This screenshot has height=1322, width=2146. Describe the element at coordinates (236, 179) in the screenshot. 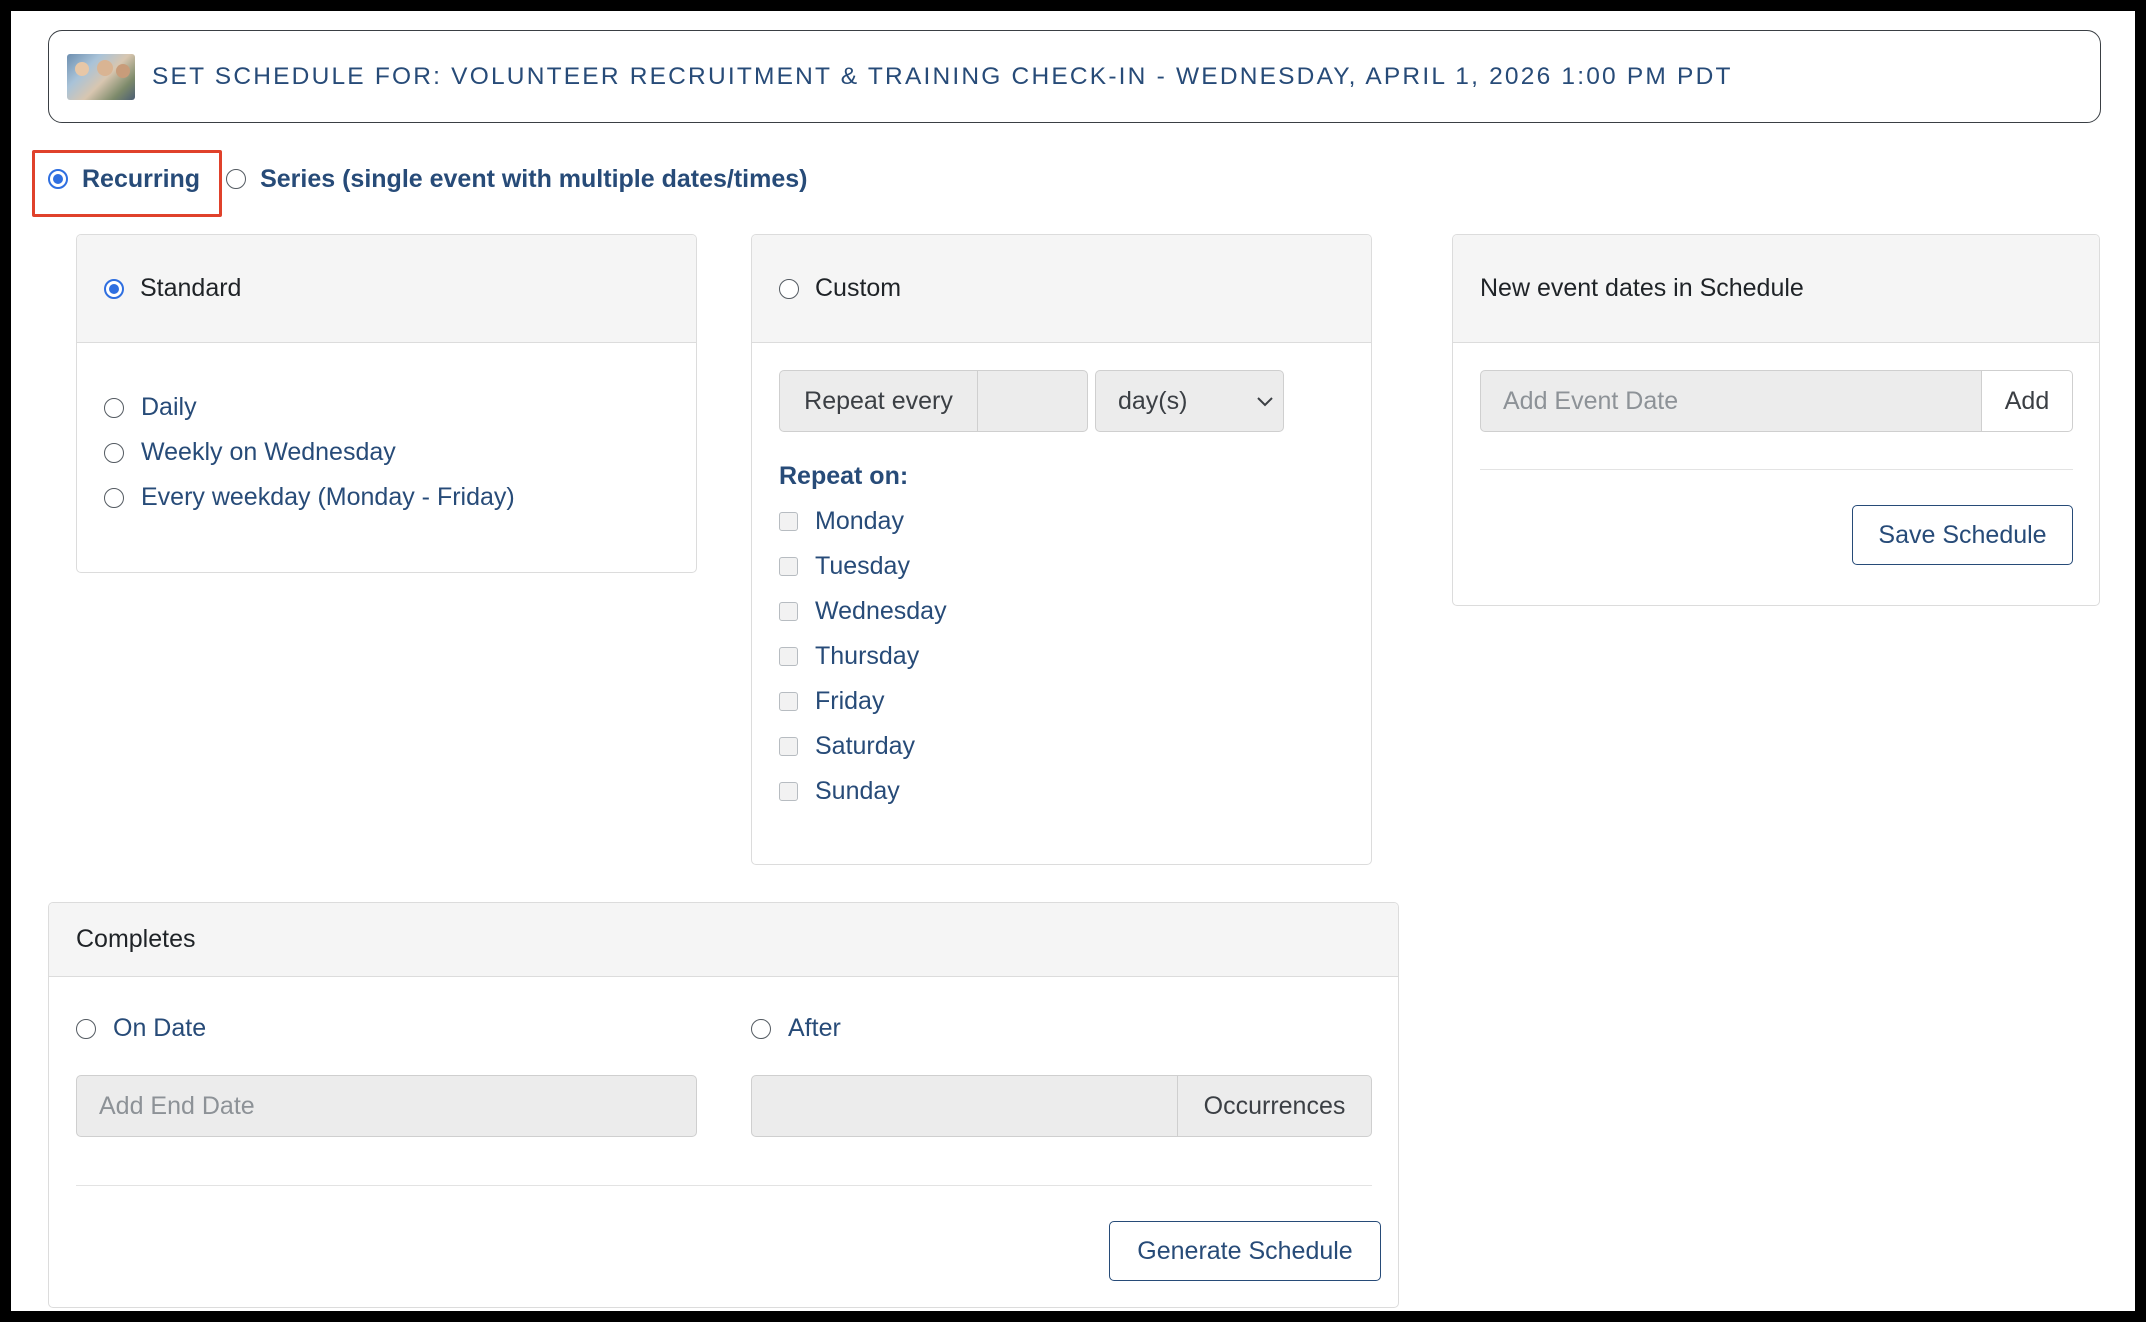

I see `series-radio` at that location.